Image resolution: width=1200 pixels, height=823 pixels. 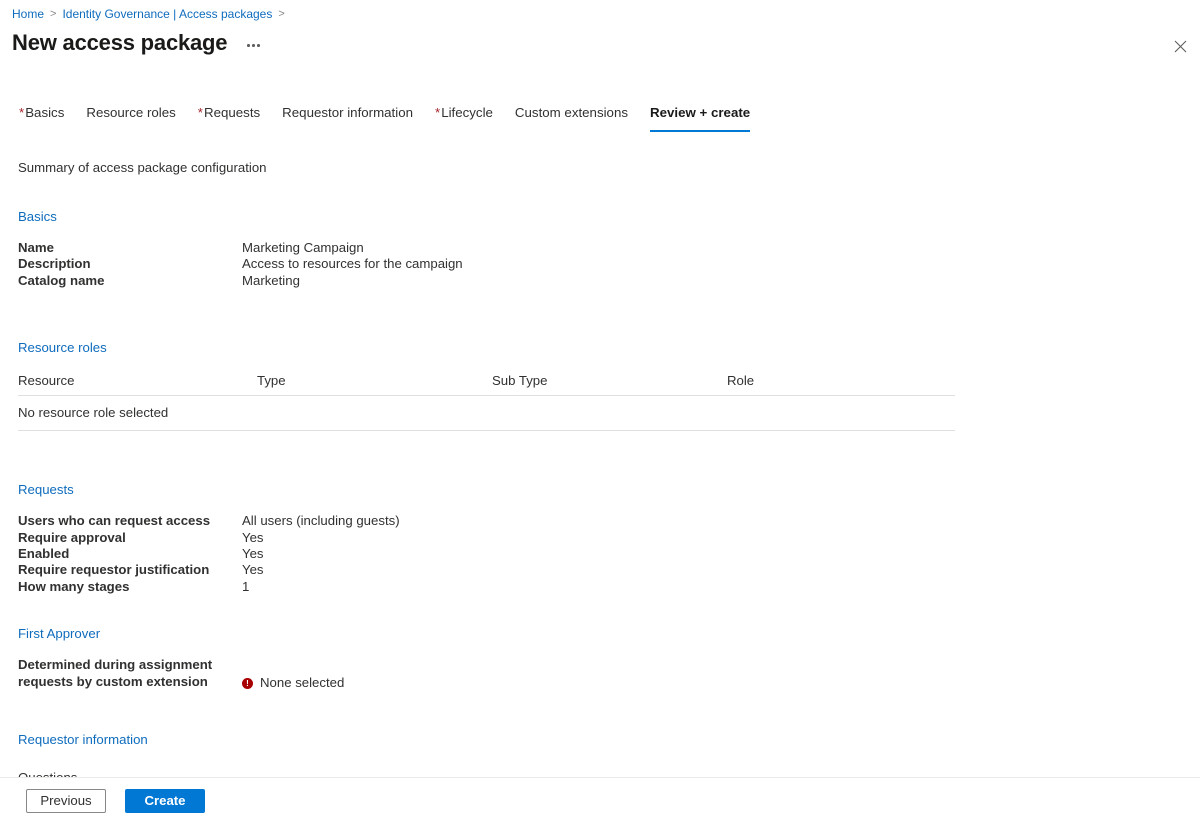 What do you see at coordinates (232, 112) in the screenshot?
I see `tab-label: Requests` at bounding box center [232, 112].